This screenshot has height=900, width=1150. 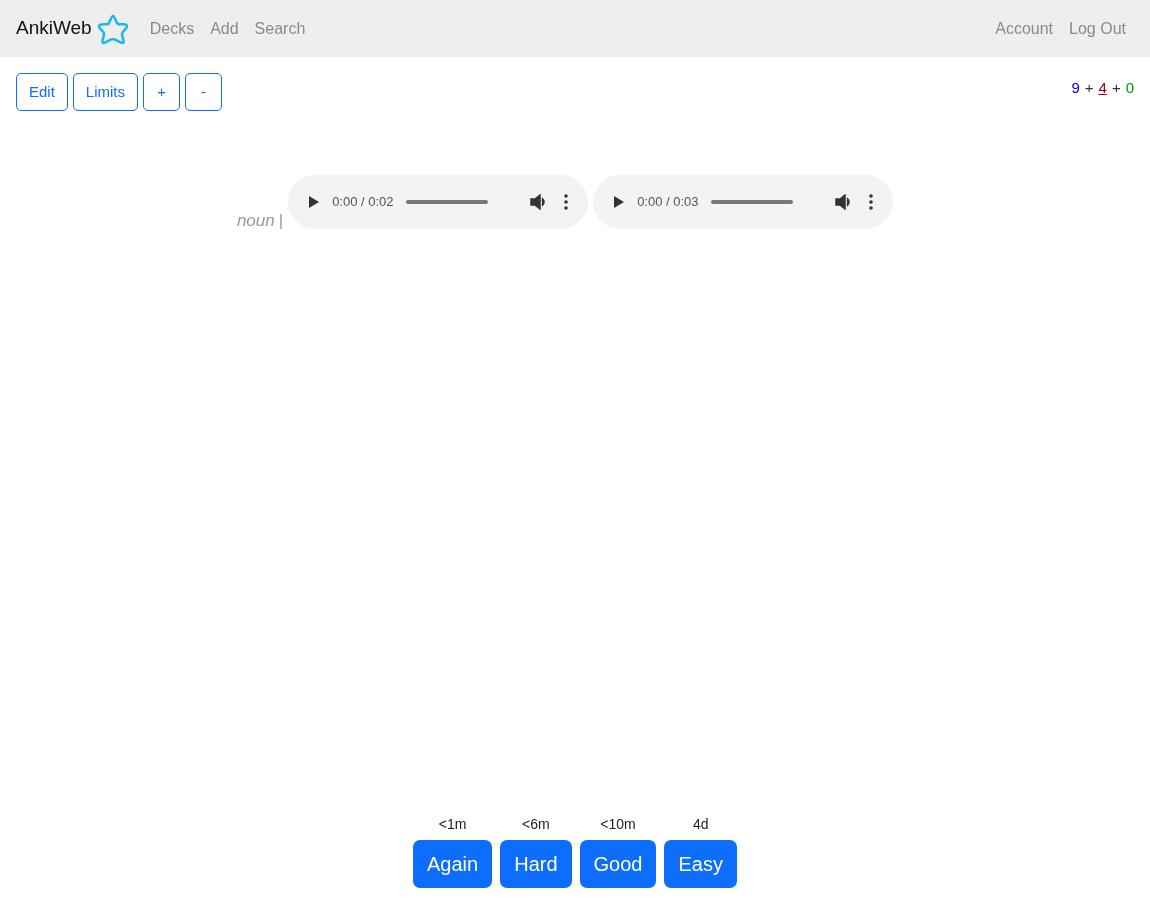 What do you see at coordinates (204, 92) in the screenshot?
I see `toolbar-button: -` at bounding box center [204, 92].